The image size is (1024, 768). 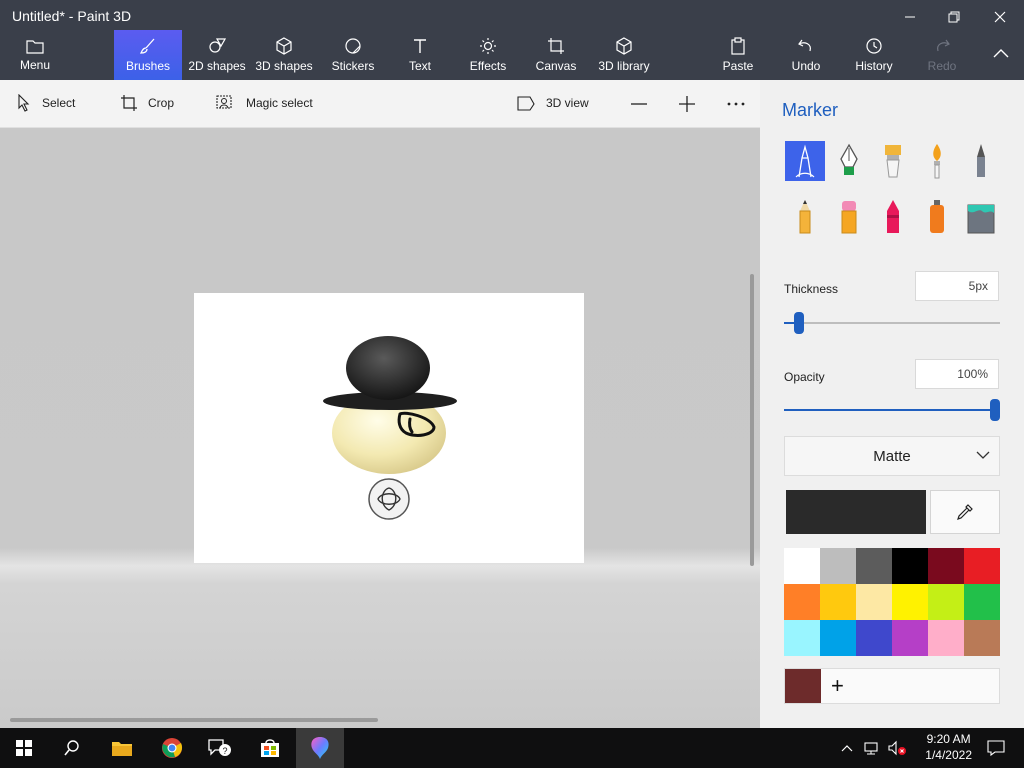 I want to click on marker-icon, so click(x=805, y=161).